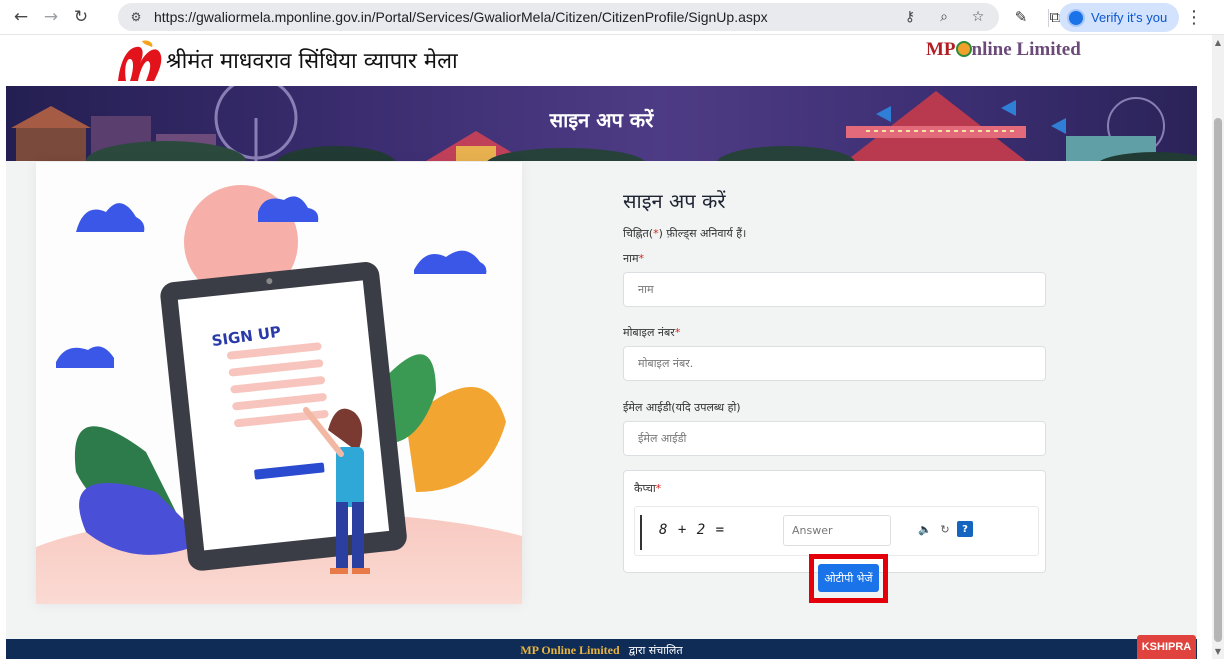 This screenshot has height=659, width=1224. I want to click on mponline-logo: MP nline Limited, so click(1003, 50).